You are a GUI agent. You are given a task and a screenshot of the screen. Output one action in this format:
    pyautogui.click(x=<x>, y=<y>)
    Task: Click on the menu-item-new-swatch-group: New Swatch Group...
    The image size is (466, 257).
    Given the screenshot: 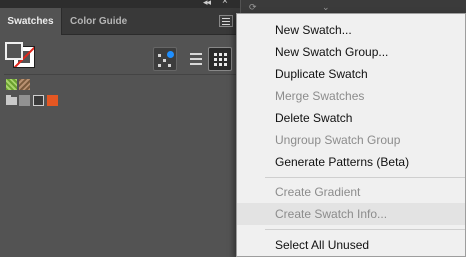 What is the action you would take?
    pyautogui.click(x=351, y=52)
    